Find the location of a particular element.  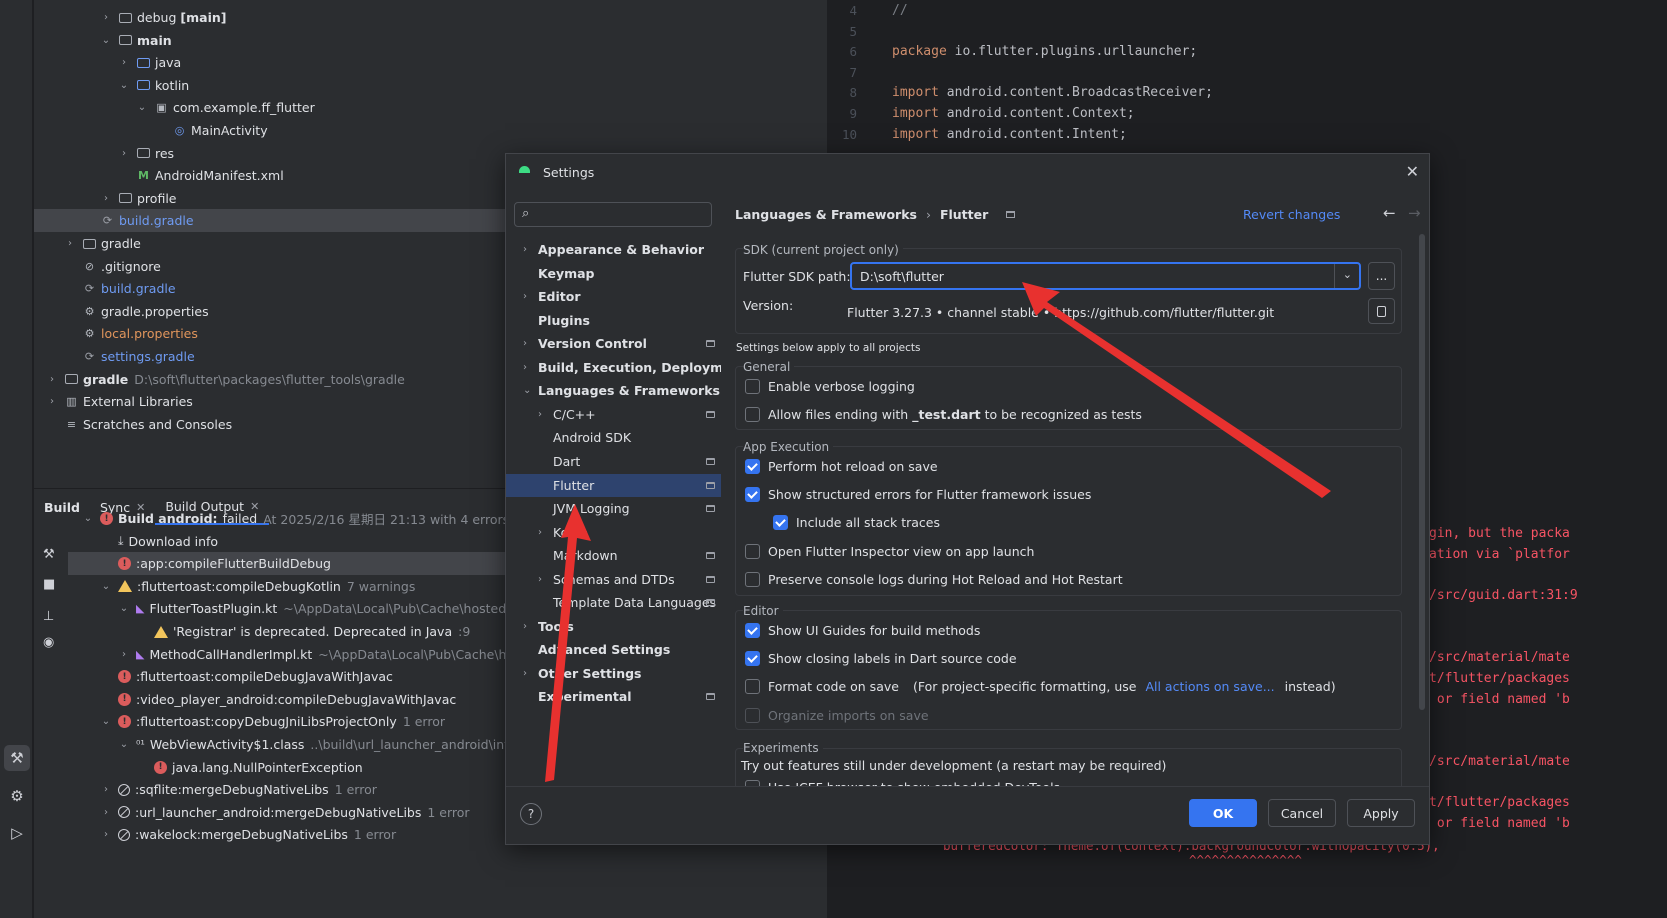

arrow-to-flutter-item is located at coordinates (568, 643).